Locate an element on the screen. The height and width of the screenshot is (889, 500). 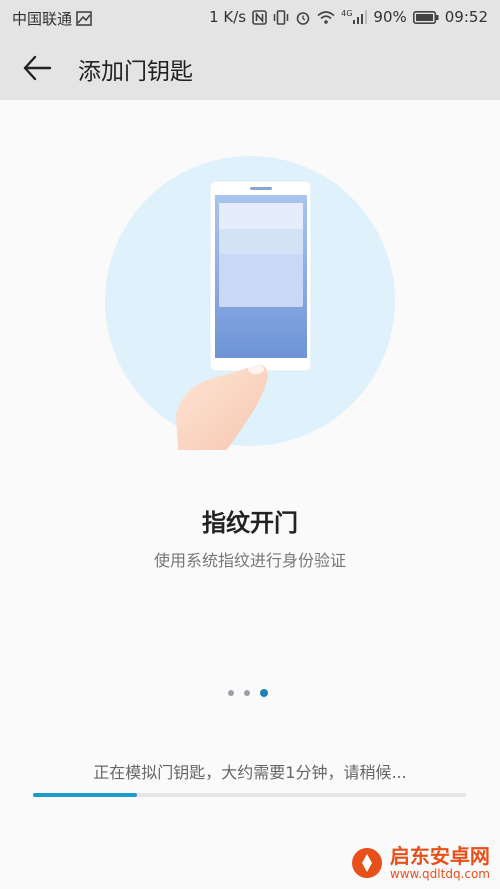
page-dot-active is located at coordinates (264, 693).